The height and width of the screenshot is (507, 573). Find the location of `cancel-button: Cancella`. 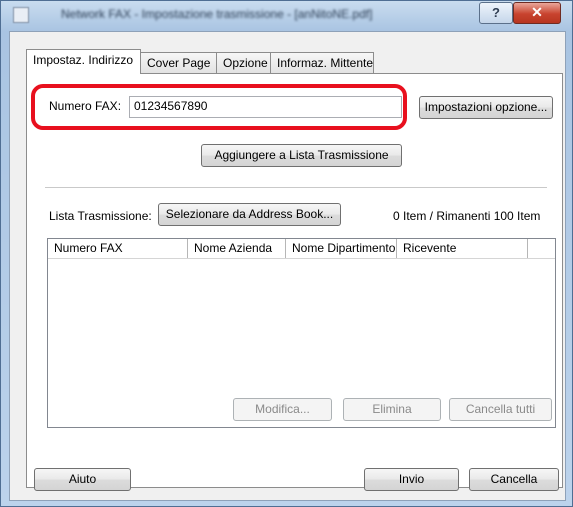

cancel-button: Cancella is located at coordinates (514, 479).